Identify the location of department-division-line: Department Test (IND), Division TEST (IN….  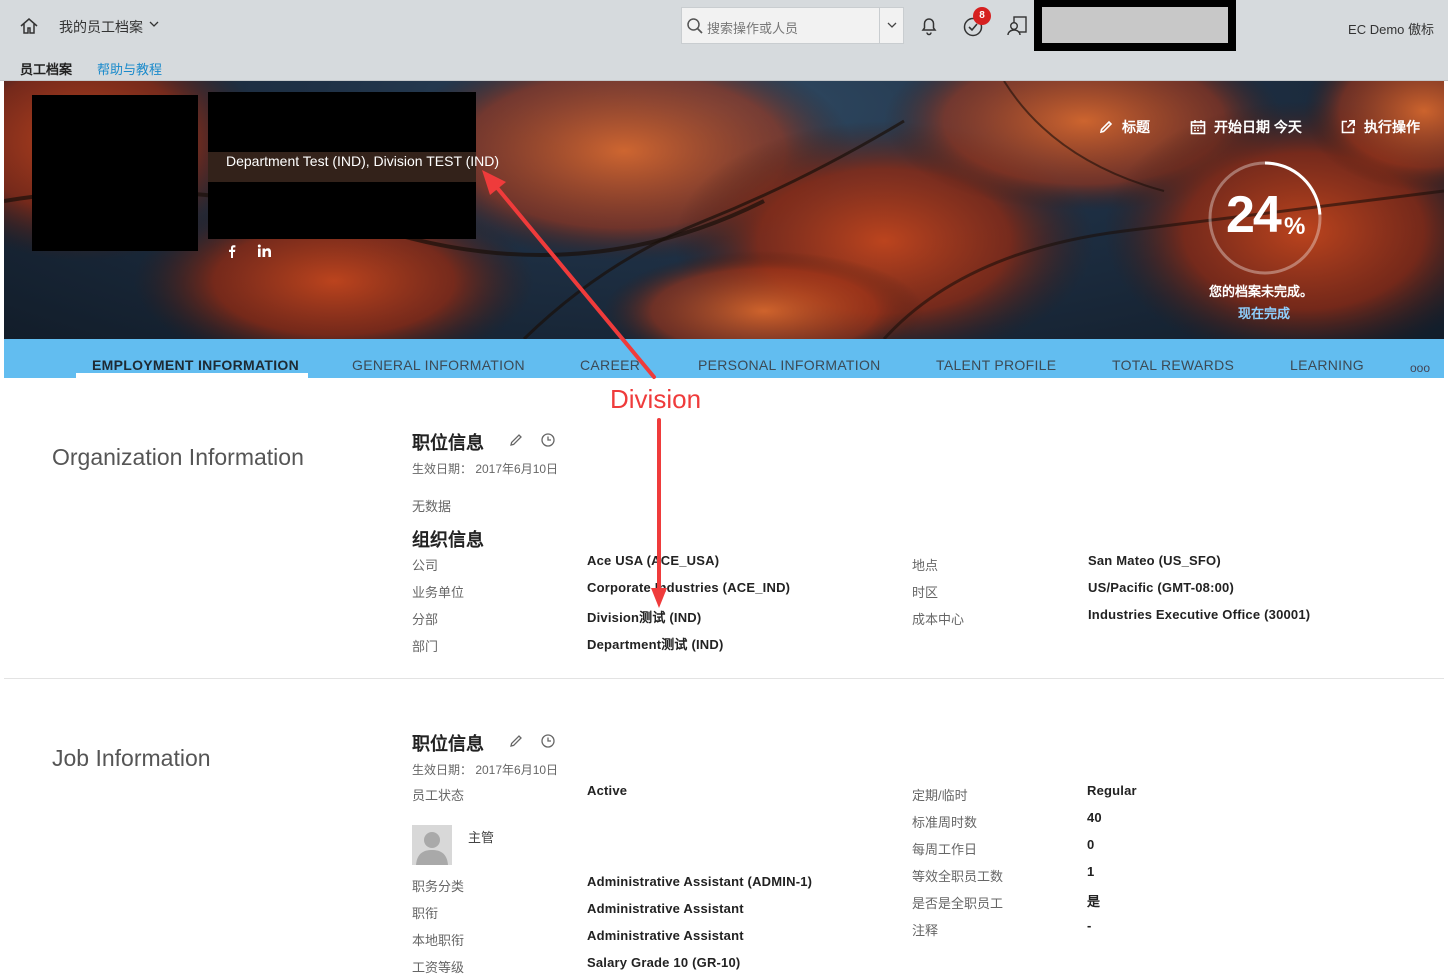
(363, 161).